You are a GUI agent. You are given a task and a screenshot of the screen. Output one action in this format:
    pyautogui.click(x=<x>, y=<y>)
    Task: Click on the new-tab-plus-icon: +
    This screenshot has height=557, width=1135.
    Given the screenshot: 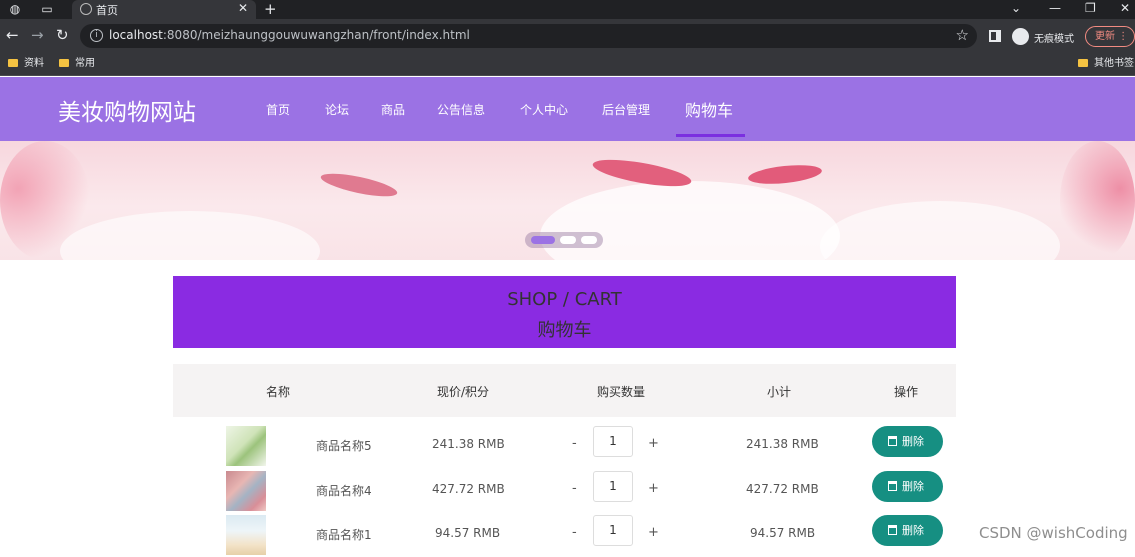 What is the action you would take?
    pyautogui.click(x=270, y=9)
    